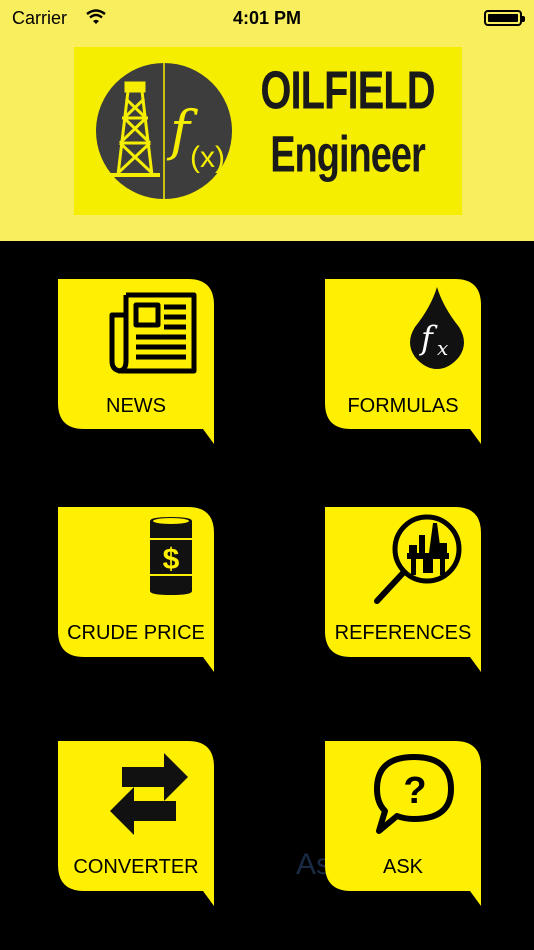  I want to click on oil-drop-fx-icon: f x, so click(437, 328).